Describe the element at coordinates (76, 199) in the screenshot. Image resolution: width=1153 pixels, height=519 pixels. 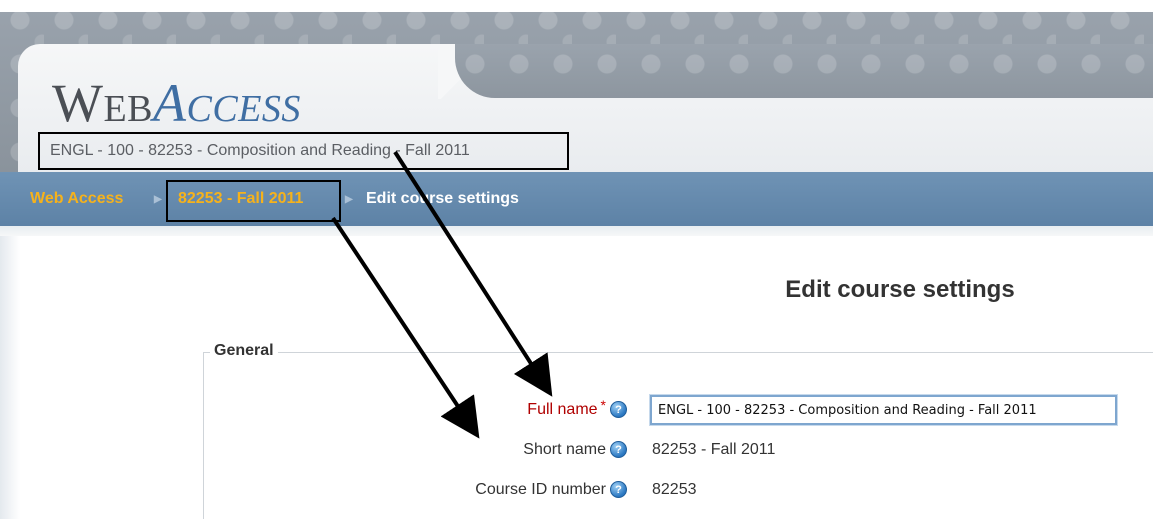
I see `breadcrumb-home-link: Web Access` at that location.